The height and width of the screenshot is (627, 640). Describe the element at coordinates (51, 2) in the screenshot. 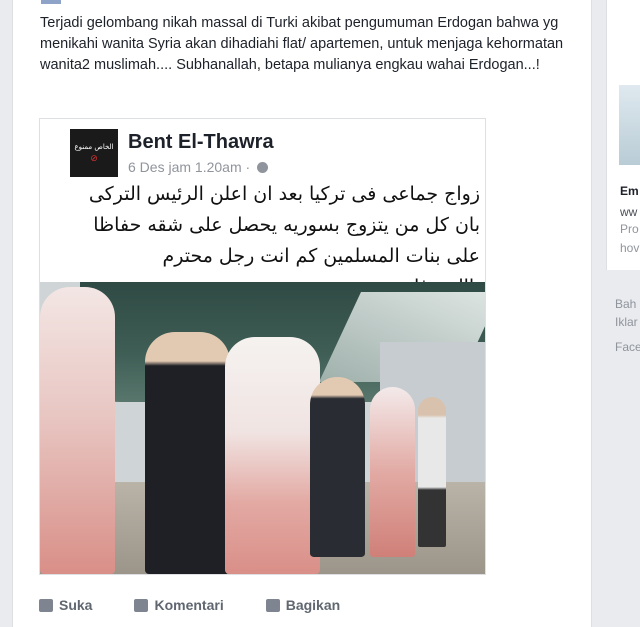

I see `avatar-stub` at that location.